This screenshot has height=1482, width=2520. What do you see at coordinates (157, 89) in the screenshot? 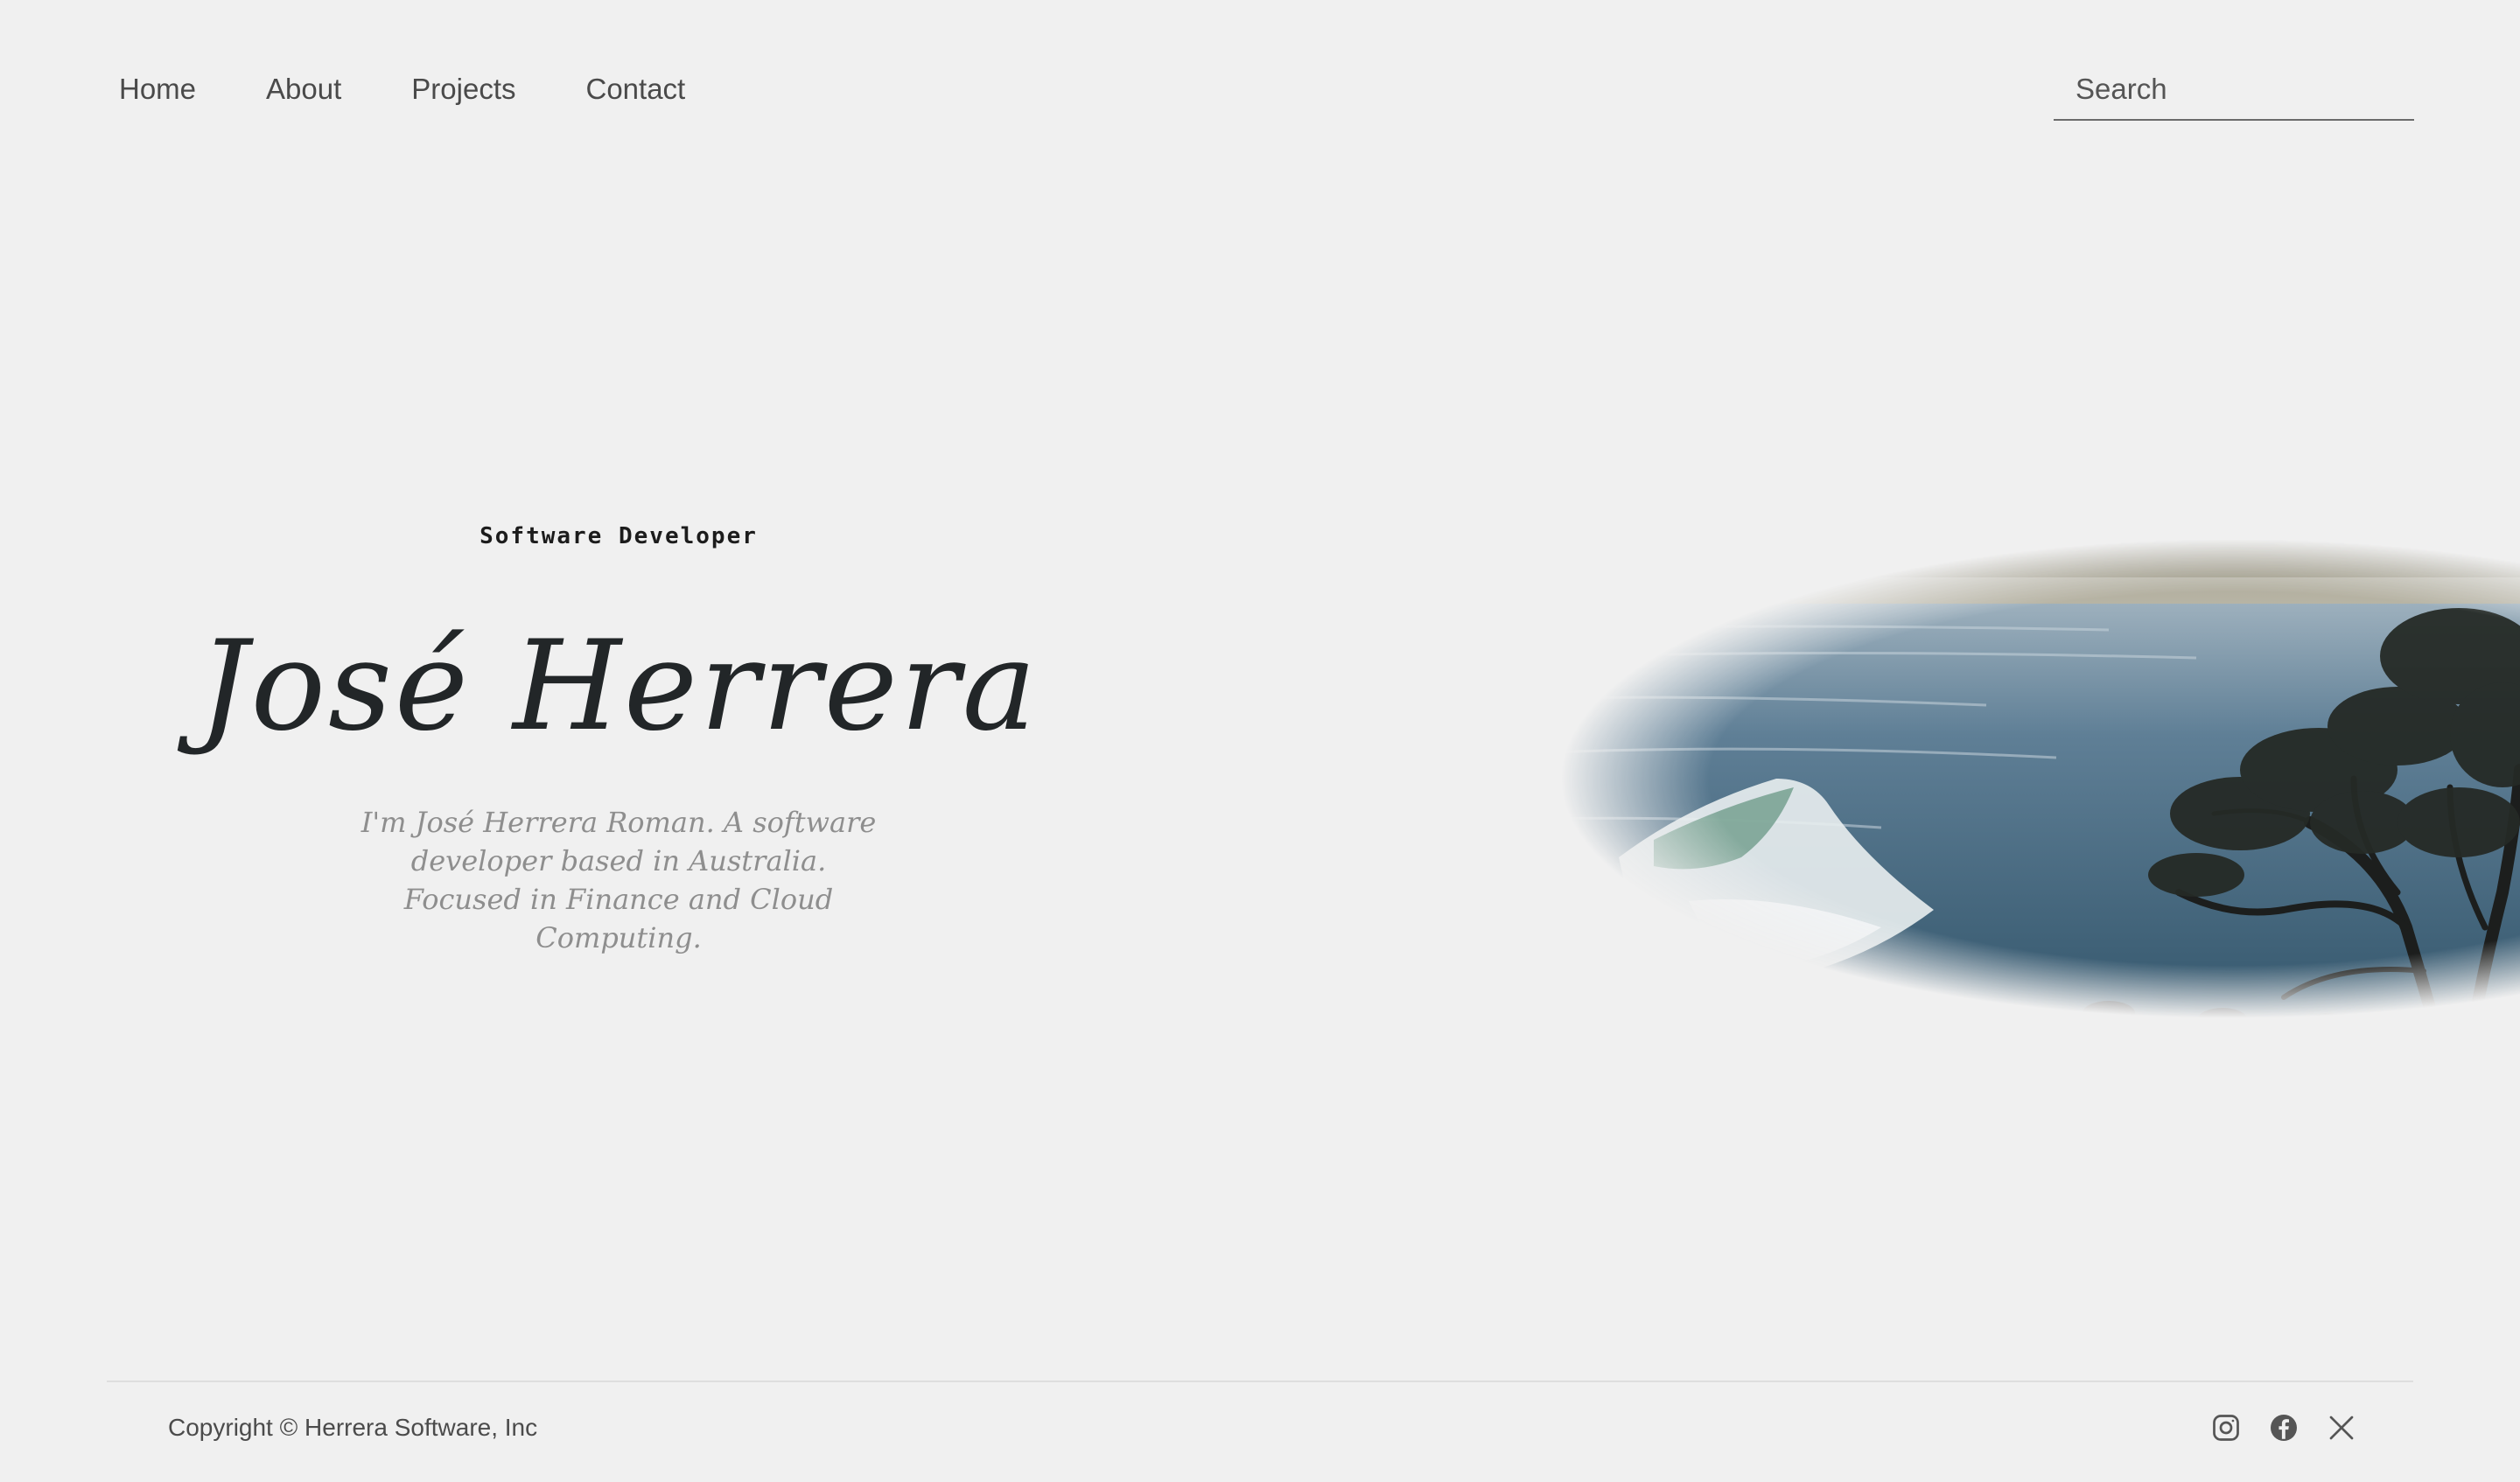
I see `nav-home-link: Home` at bounding box center [157, 89].